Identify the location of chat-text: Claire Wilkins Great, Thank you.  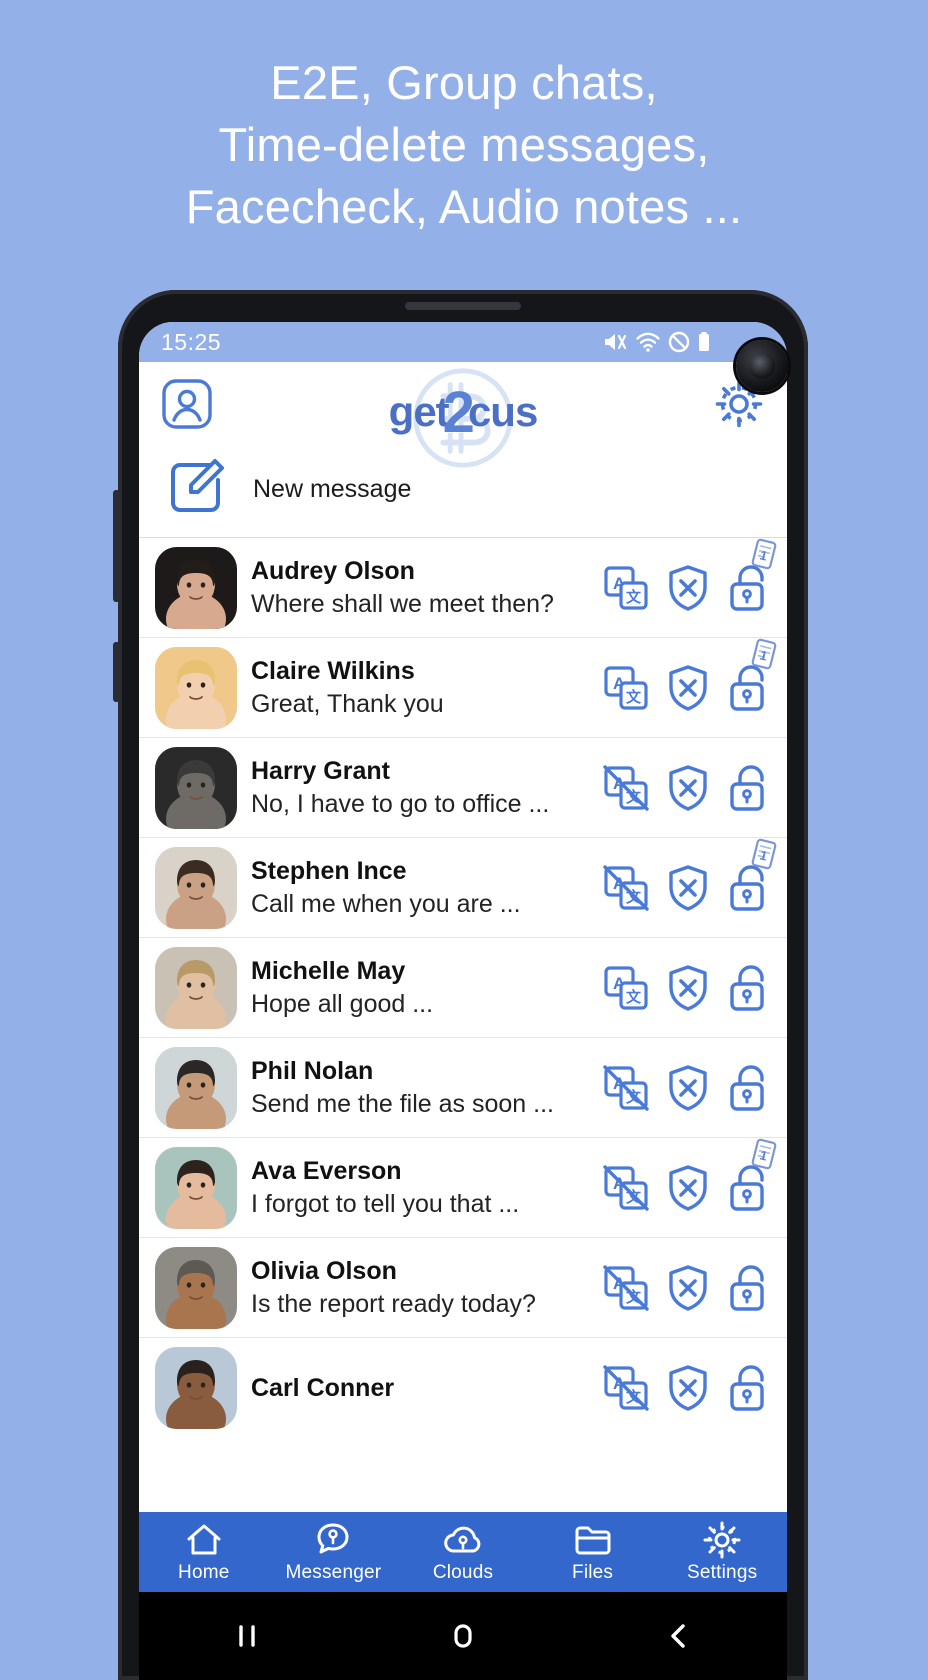
(419, 688).